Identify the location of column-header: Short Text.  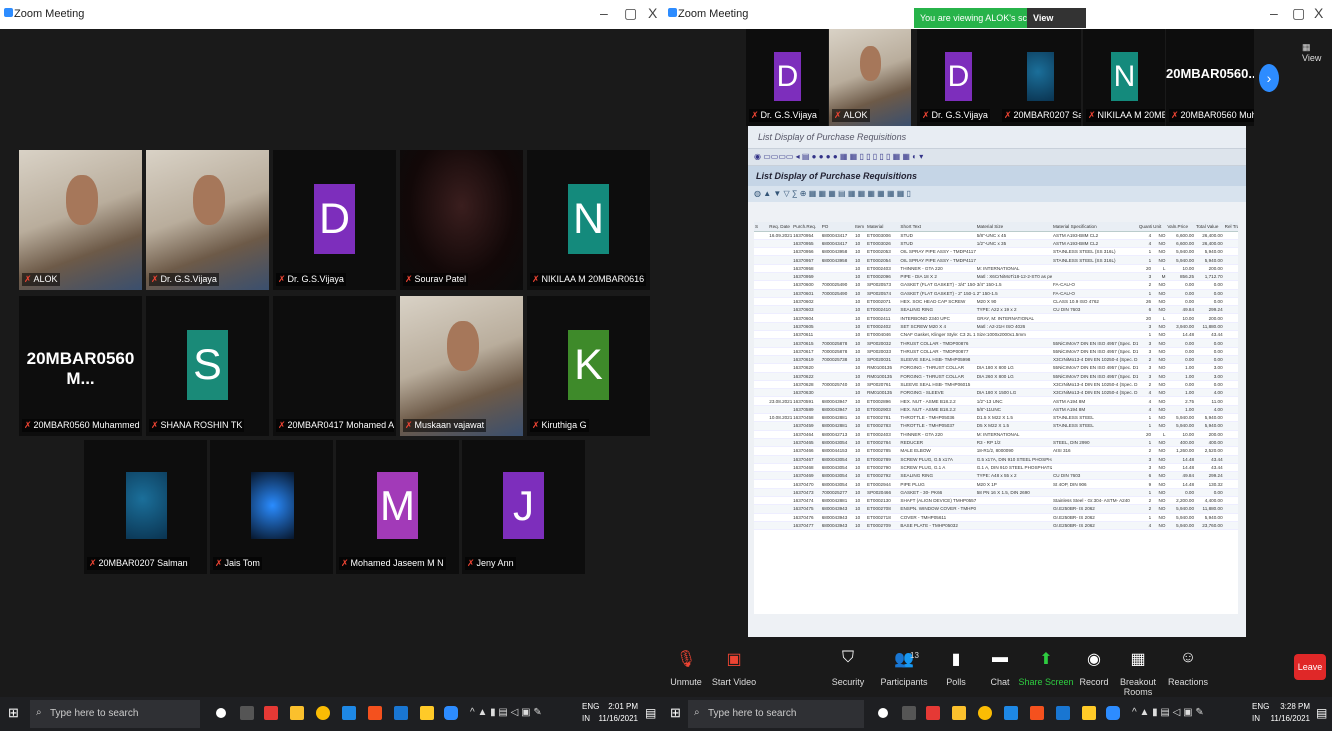
(937, 227).